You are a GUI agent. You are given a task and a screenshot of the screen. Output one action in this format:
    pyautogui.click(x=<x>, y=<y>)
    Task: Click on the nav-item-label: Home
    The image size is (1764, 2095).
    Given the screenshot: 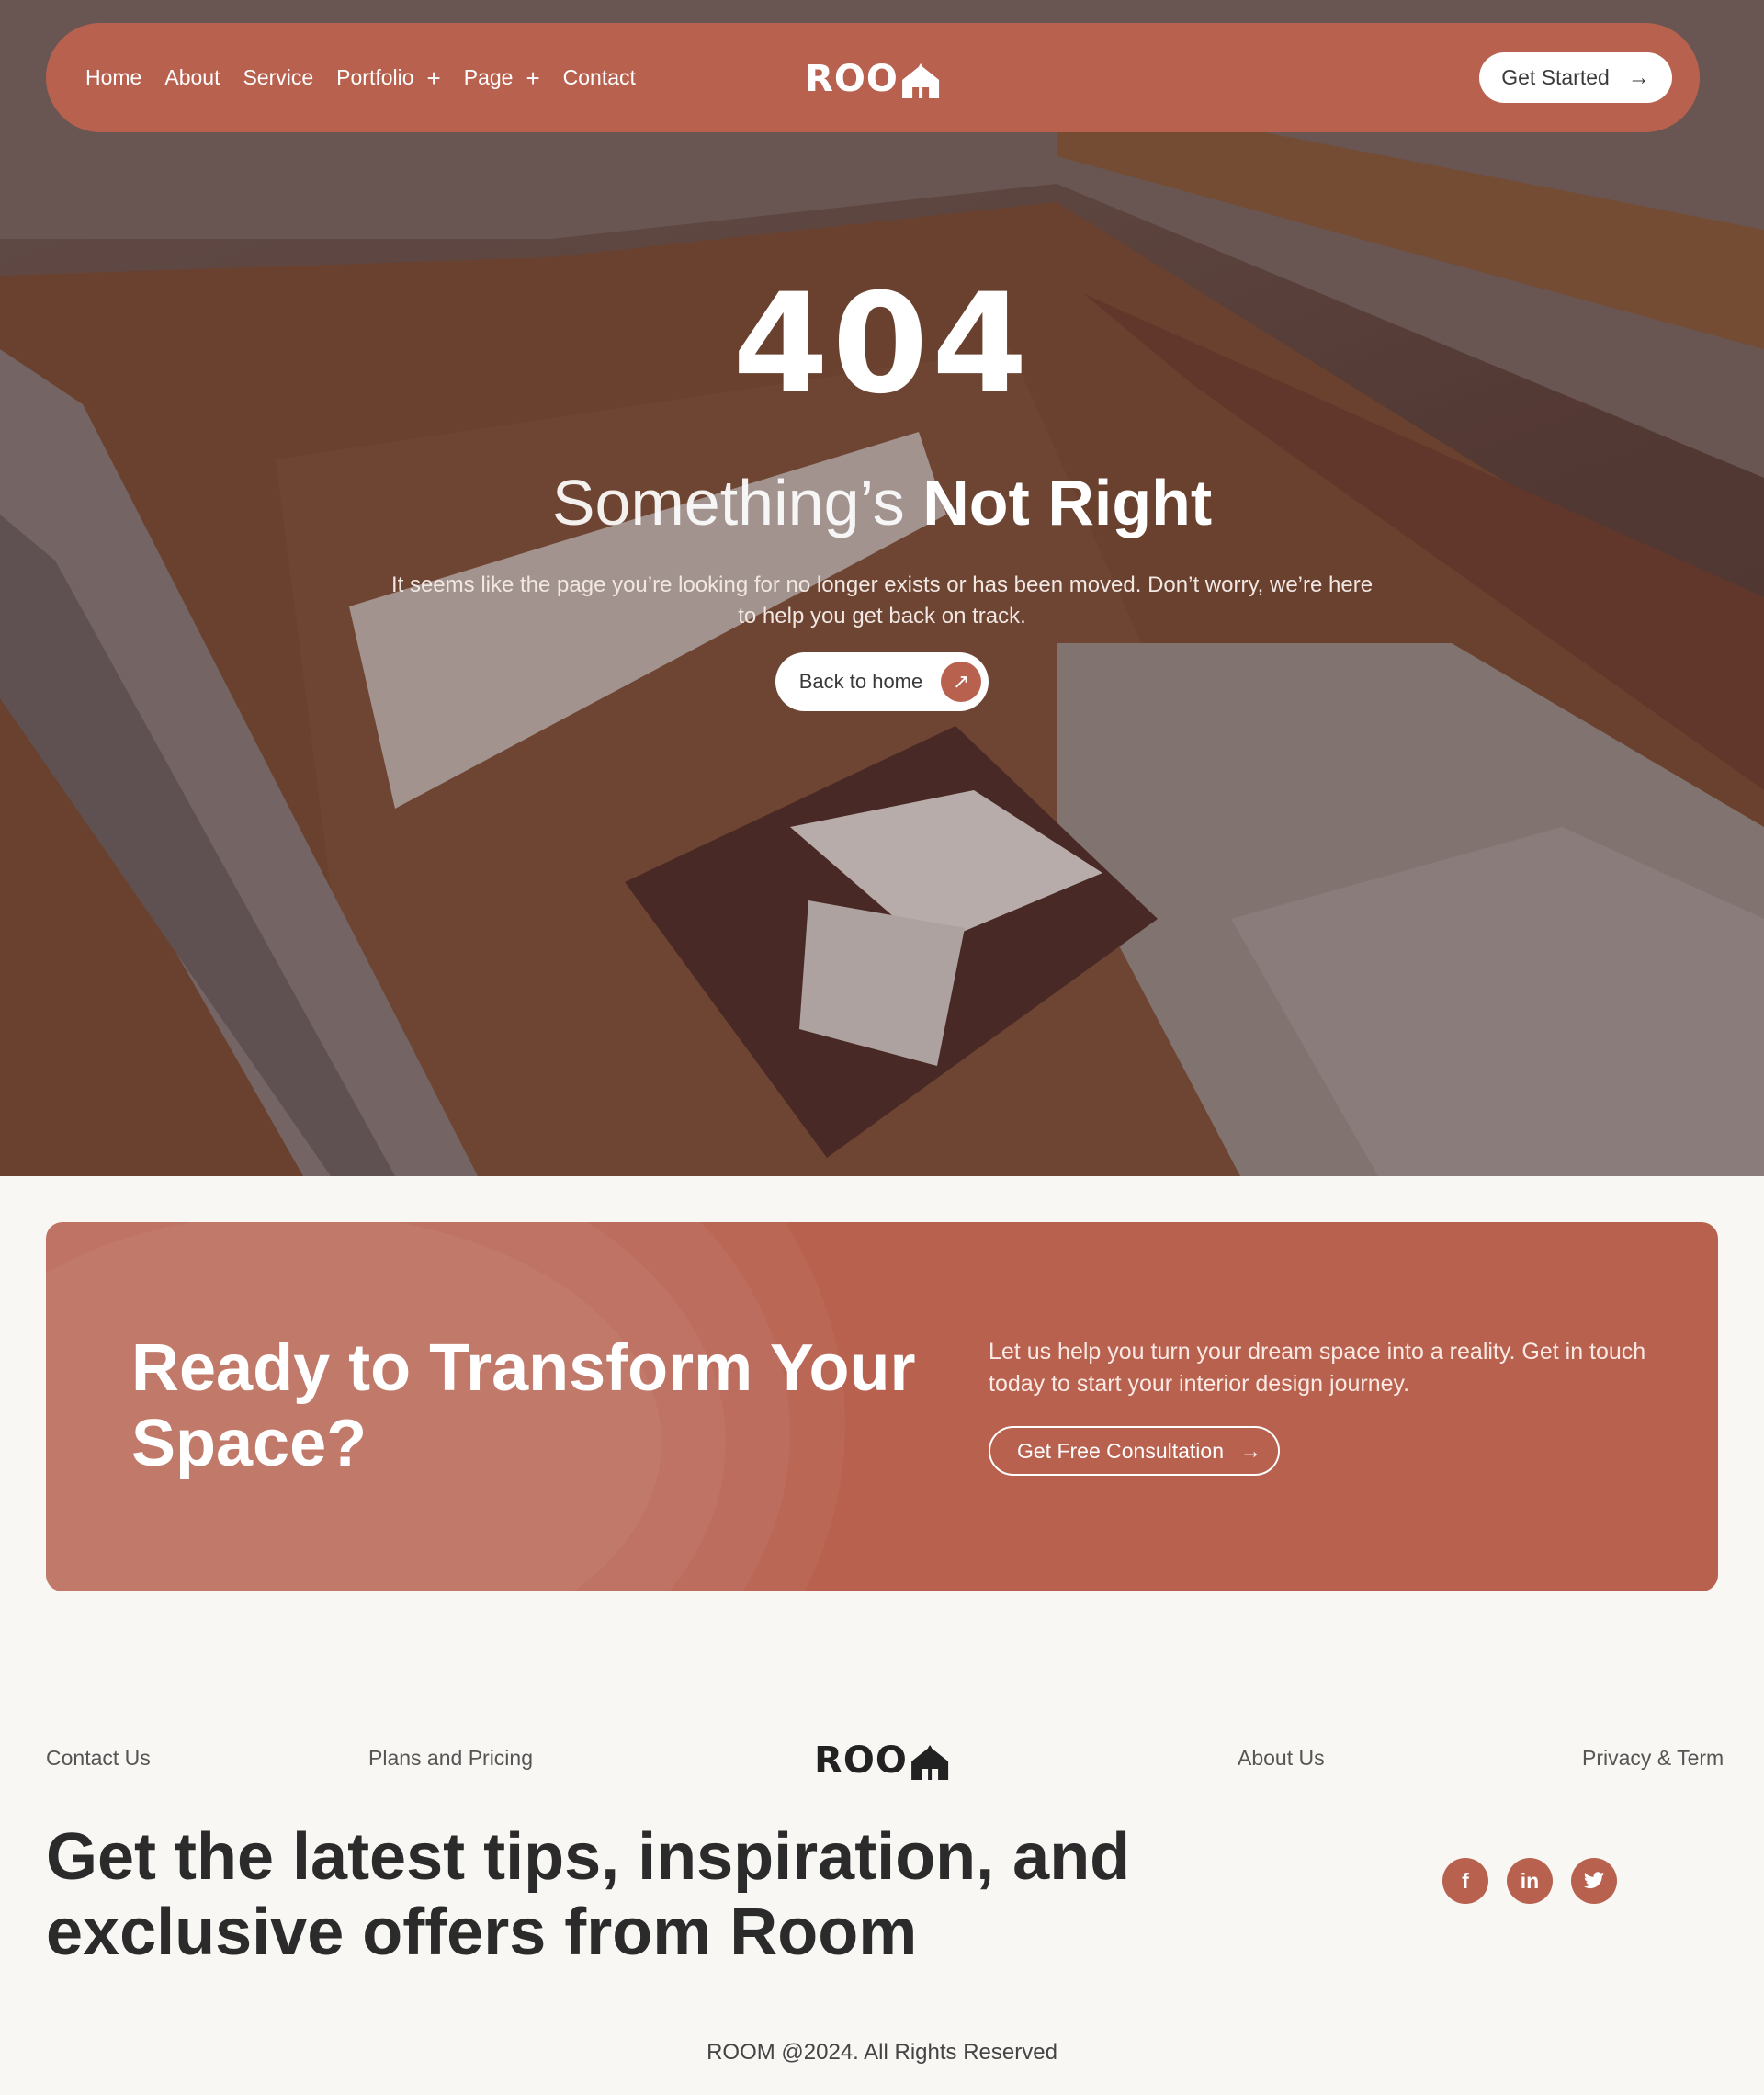 What is the action you would take?
    pyautogui.click(x=113, y=77)
    